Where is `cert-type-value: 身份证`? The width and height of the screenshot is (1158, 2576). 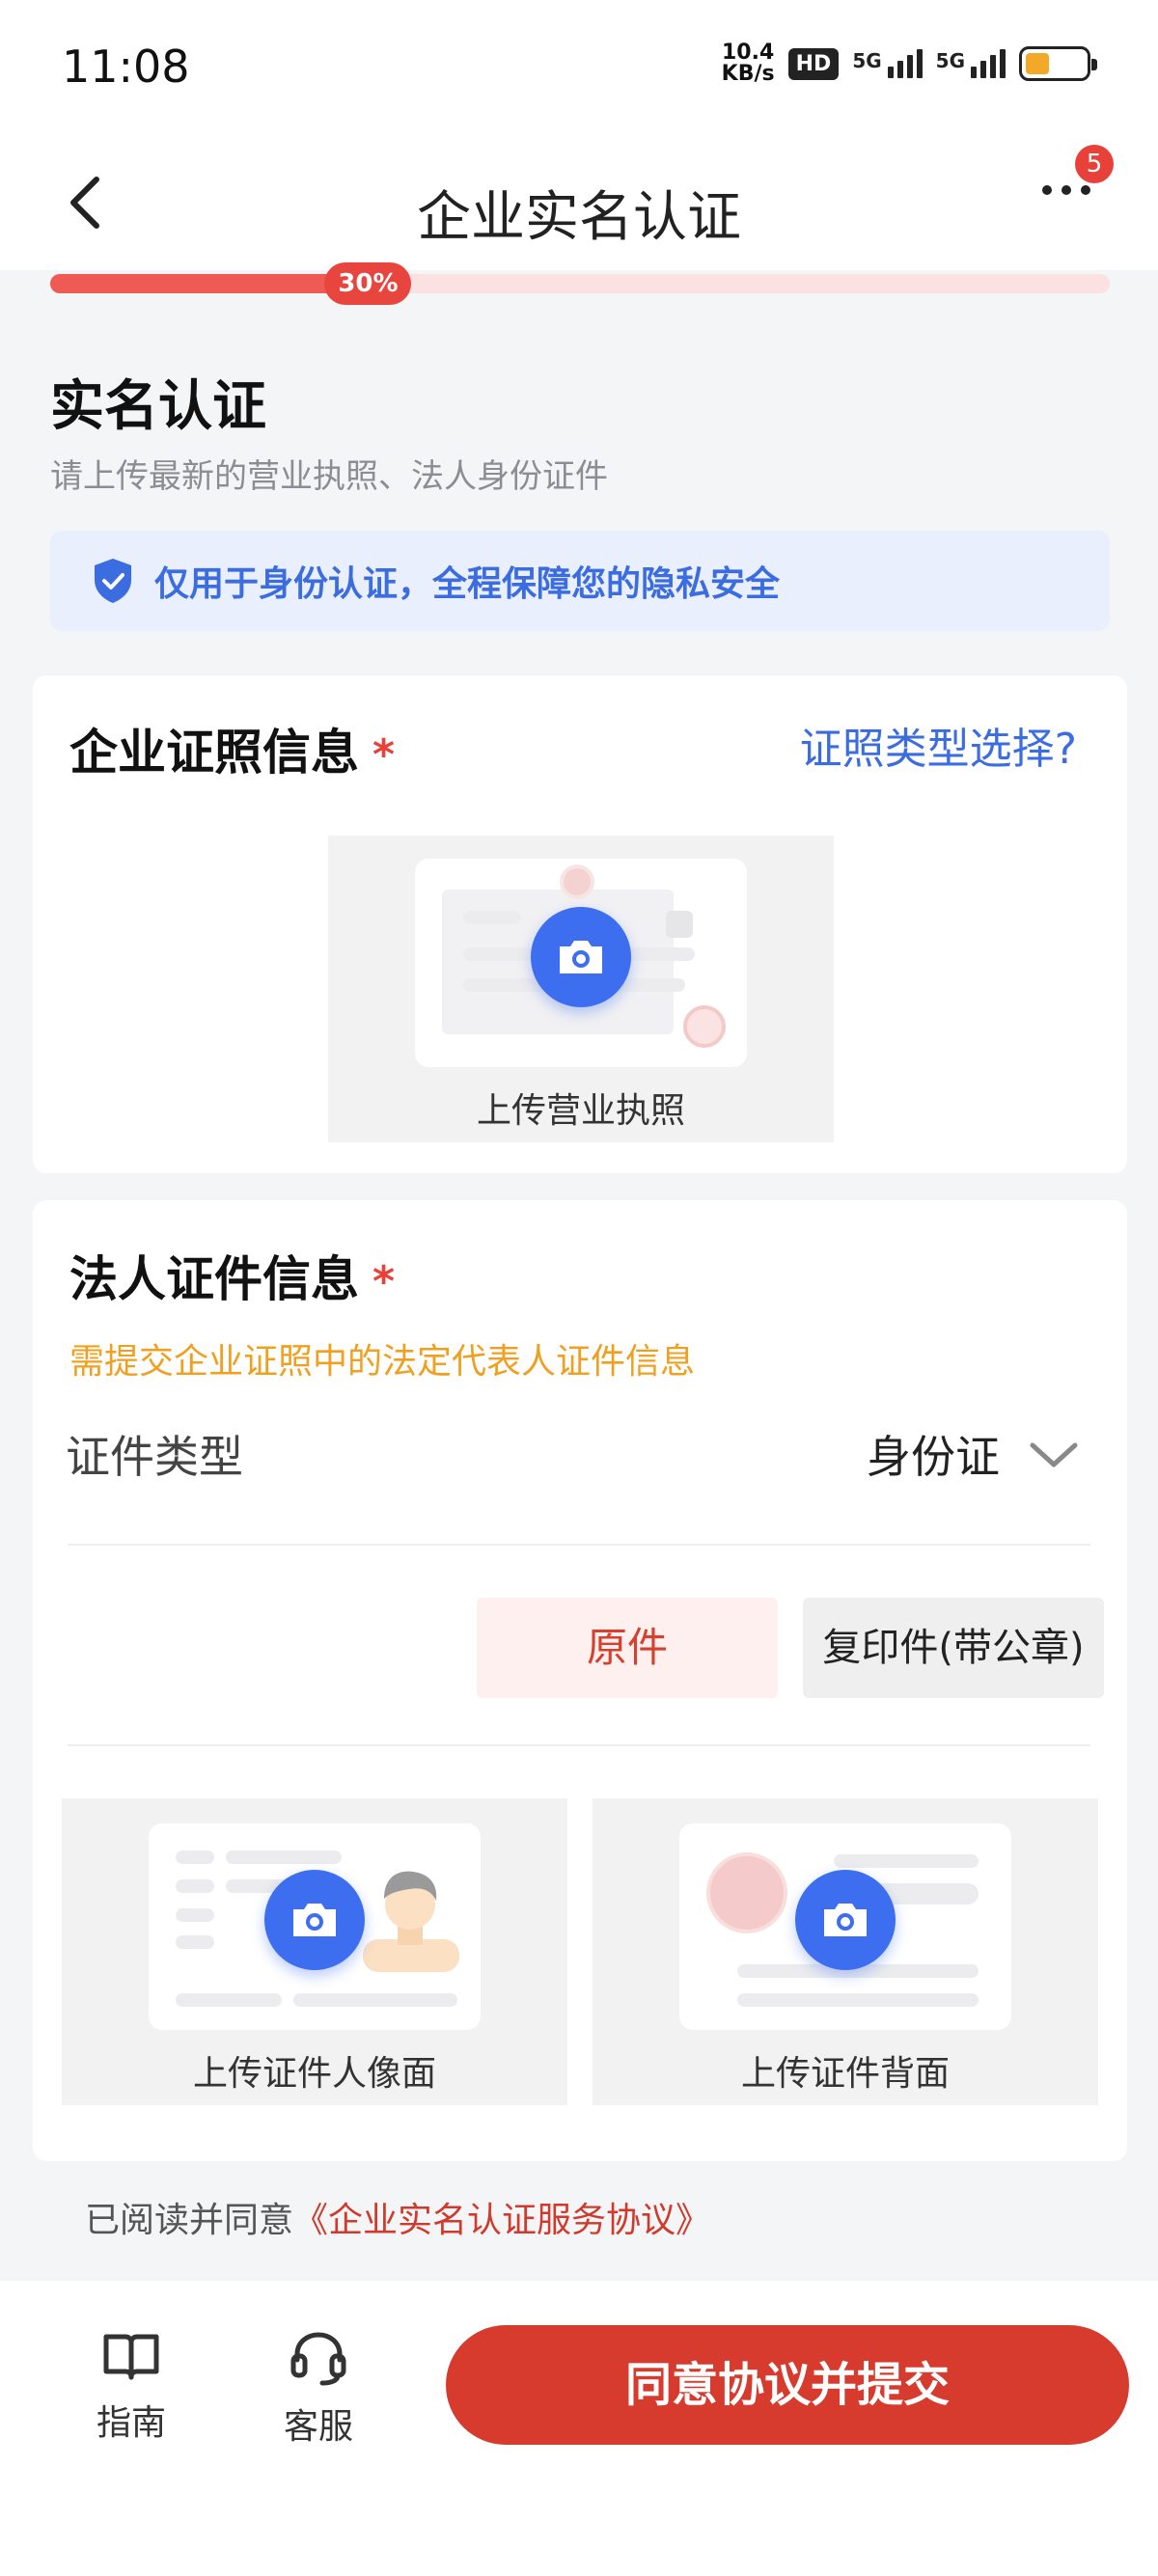
cert-type-value: 身份证 is located at coordinates (933, 1457).